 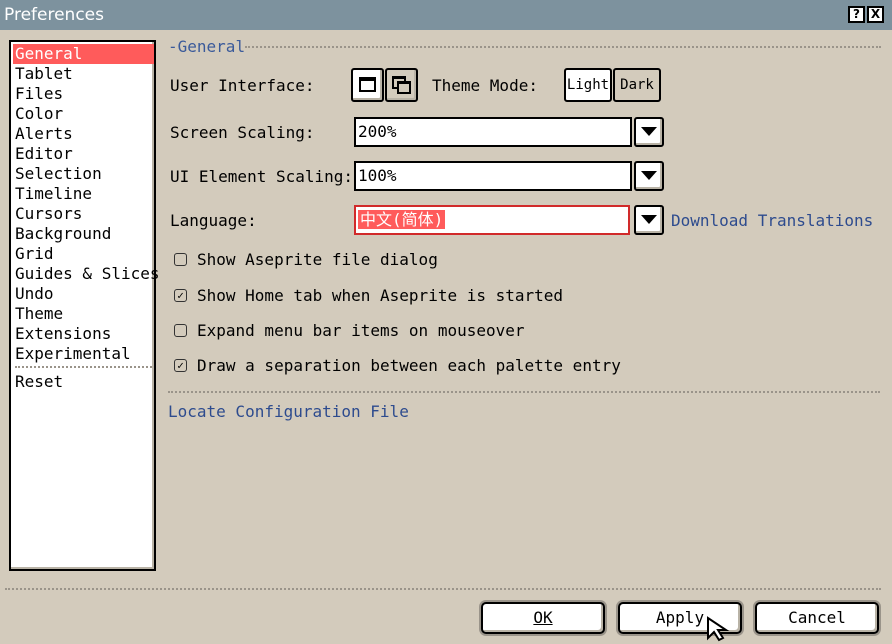 I want to click on palette-separation-checkbox: ✓, so click(x=180, y=365).